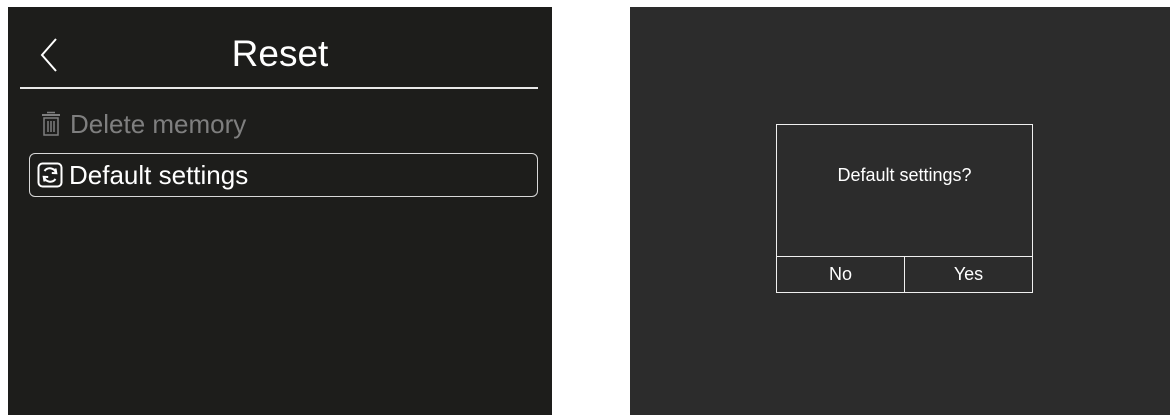  What do you see at coordinates (50, 175) in the screenshot?
I see `refresh-icon` at bounding box center [50, 175].